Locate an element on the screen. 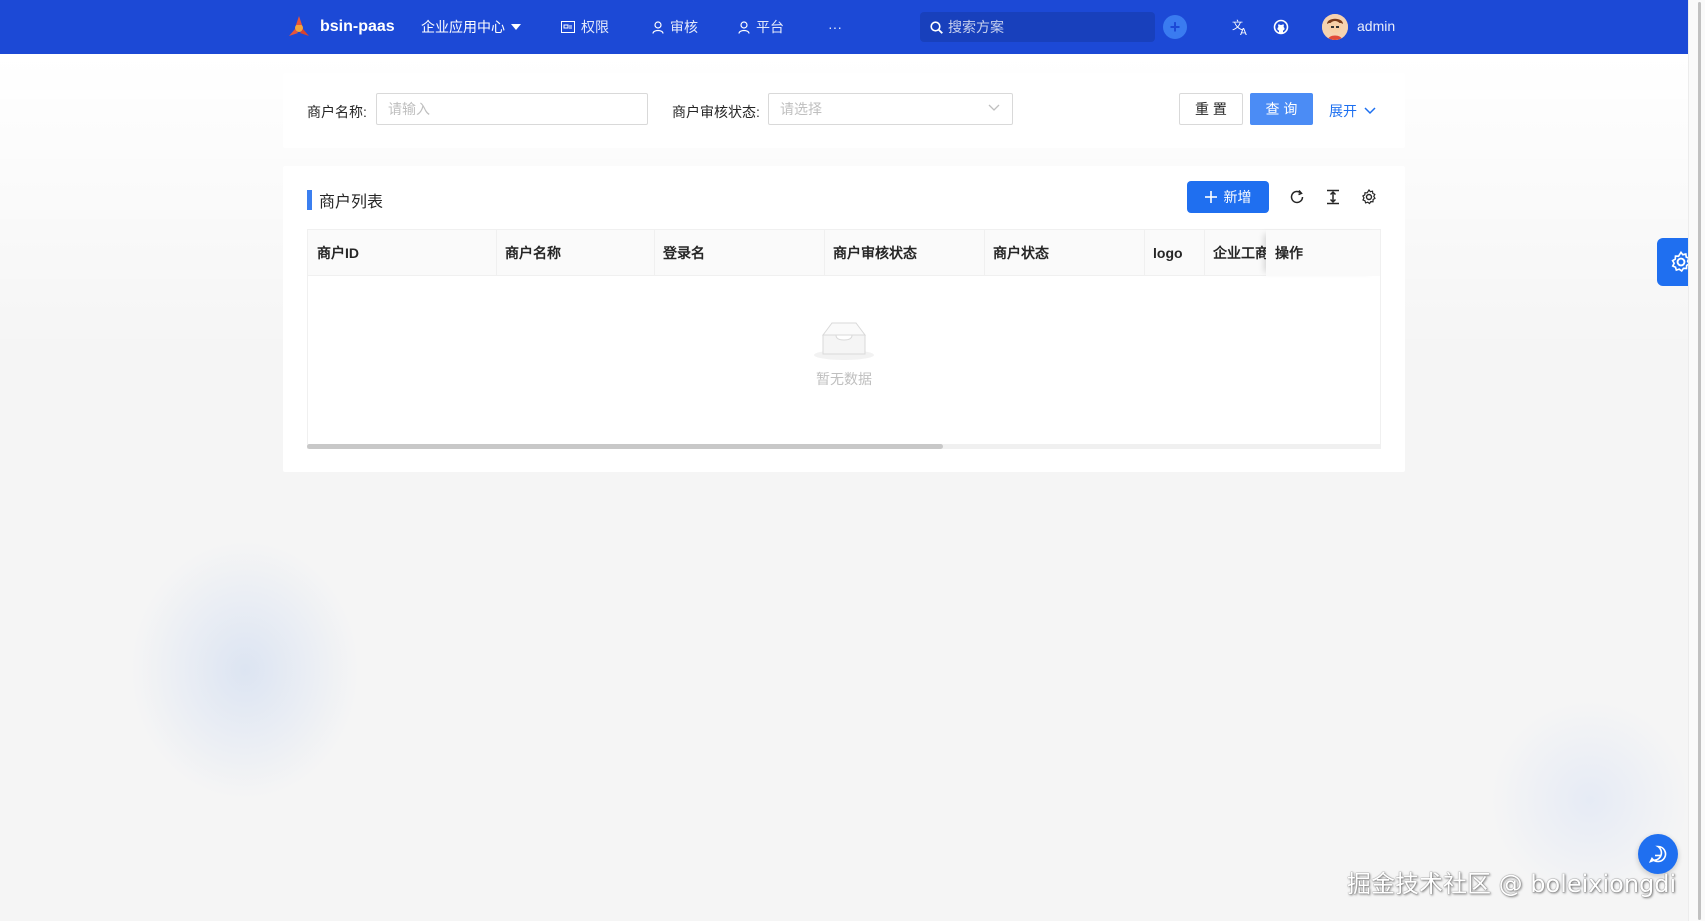  logo-icon is located at coordinates (299, 26).